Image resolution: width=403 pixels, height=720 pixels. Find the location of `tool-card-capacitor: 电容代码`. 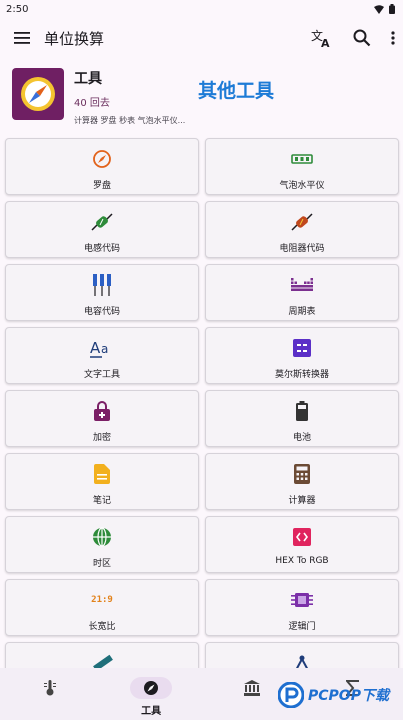

tool-card-capacitor: 电容代码 is located at coordinates (102, 292).